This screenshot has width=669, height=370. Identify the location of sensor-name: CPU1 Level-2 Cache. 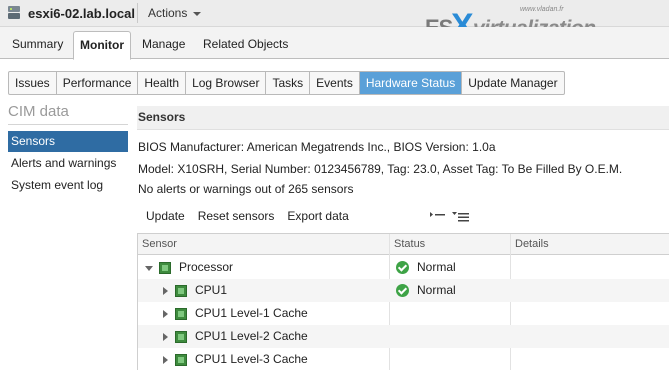
(251, 336).